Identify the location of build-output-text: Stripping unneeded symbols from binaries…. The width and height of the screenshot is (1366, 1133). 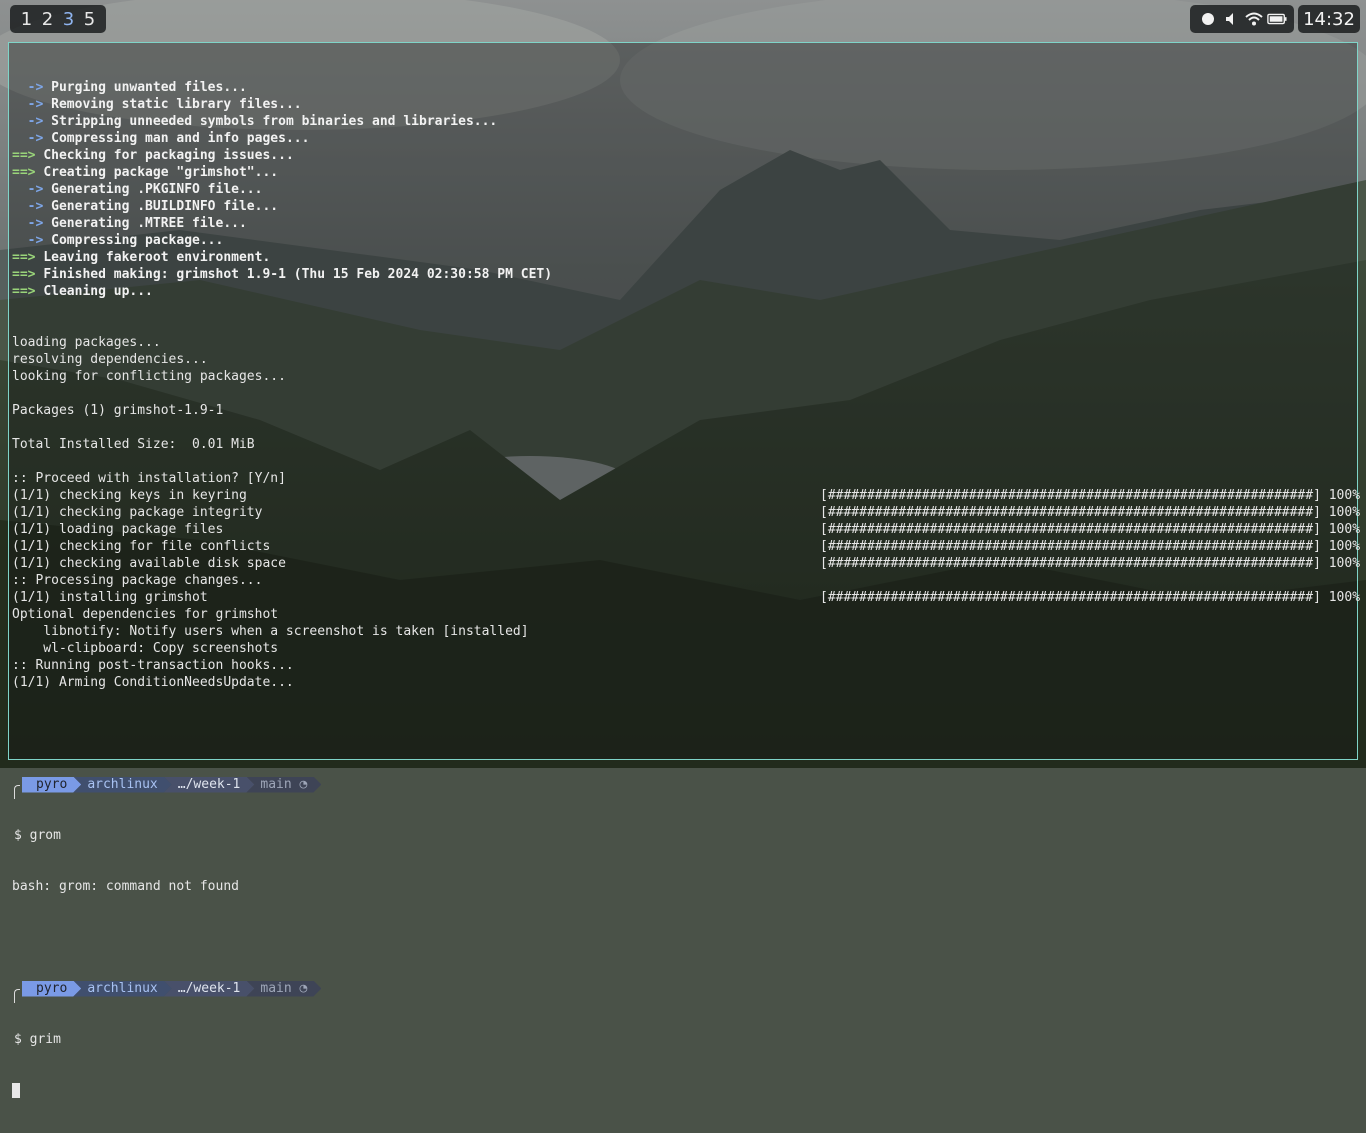
(274, 121).